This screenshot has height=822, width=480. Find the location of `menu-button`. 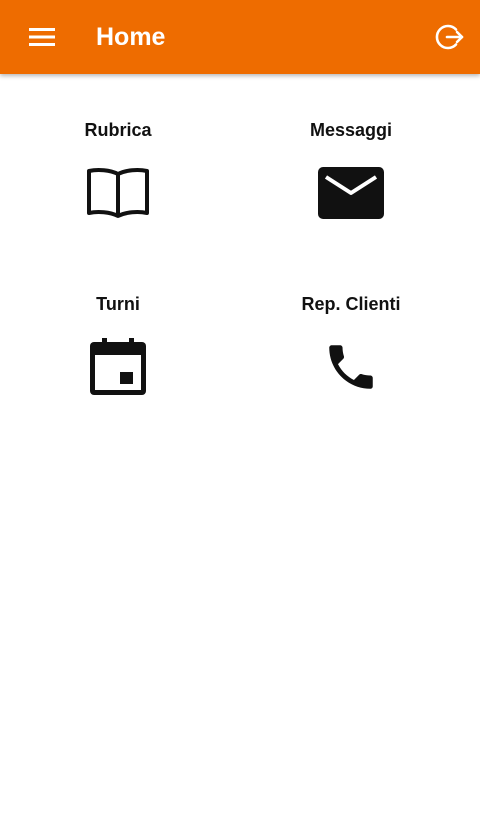

menu-button is located at coordinates (42, 37).